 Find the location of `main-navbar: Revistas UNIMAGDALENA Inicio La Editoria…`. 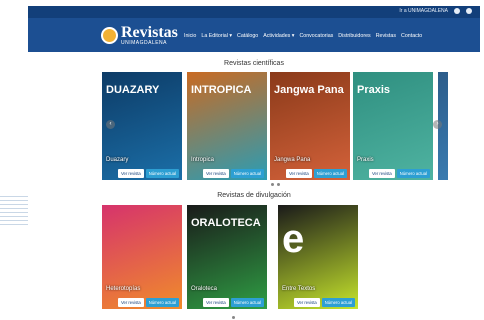

main-navbar: Revistas UNIMAGDALENA Inicio La Editoria… is located at coordinates (254, 35).